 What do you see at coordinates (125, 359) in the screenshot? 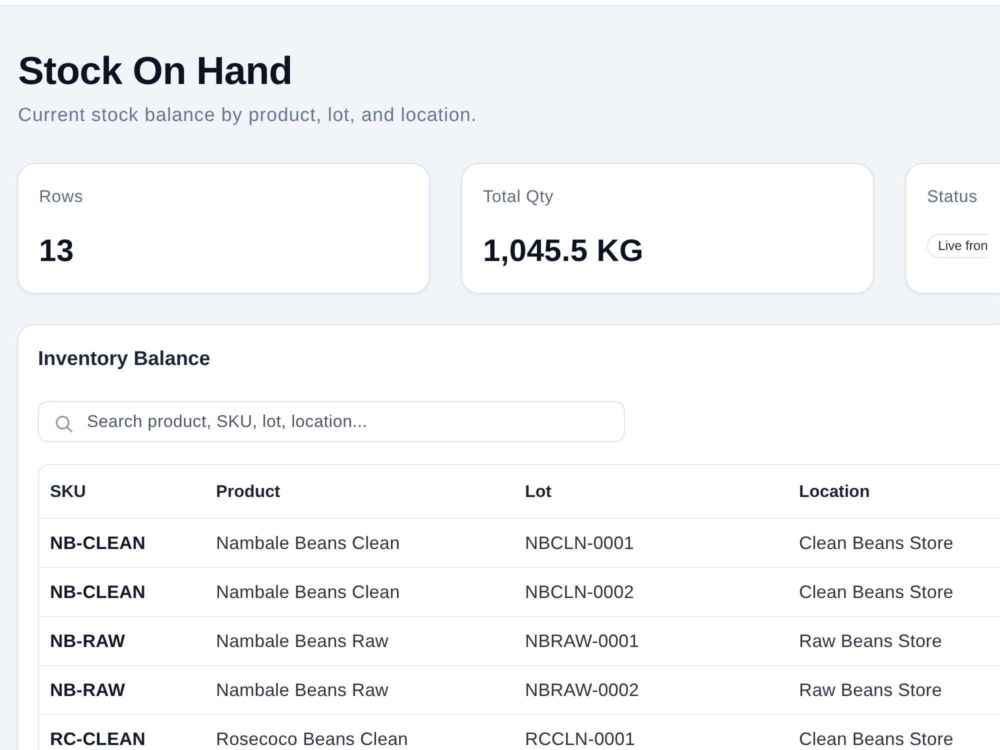
I see `panel-title: Inventory Balance` at bounding box center [125, 359].